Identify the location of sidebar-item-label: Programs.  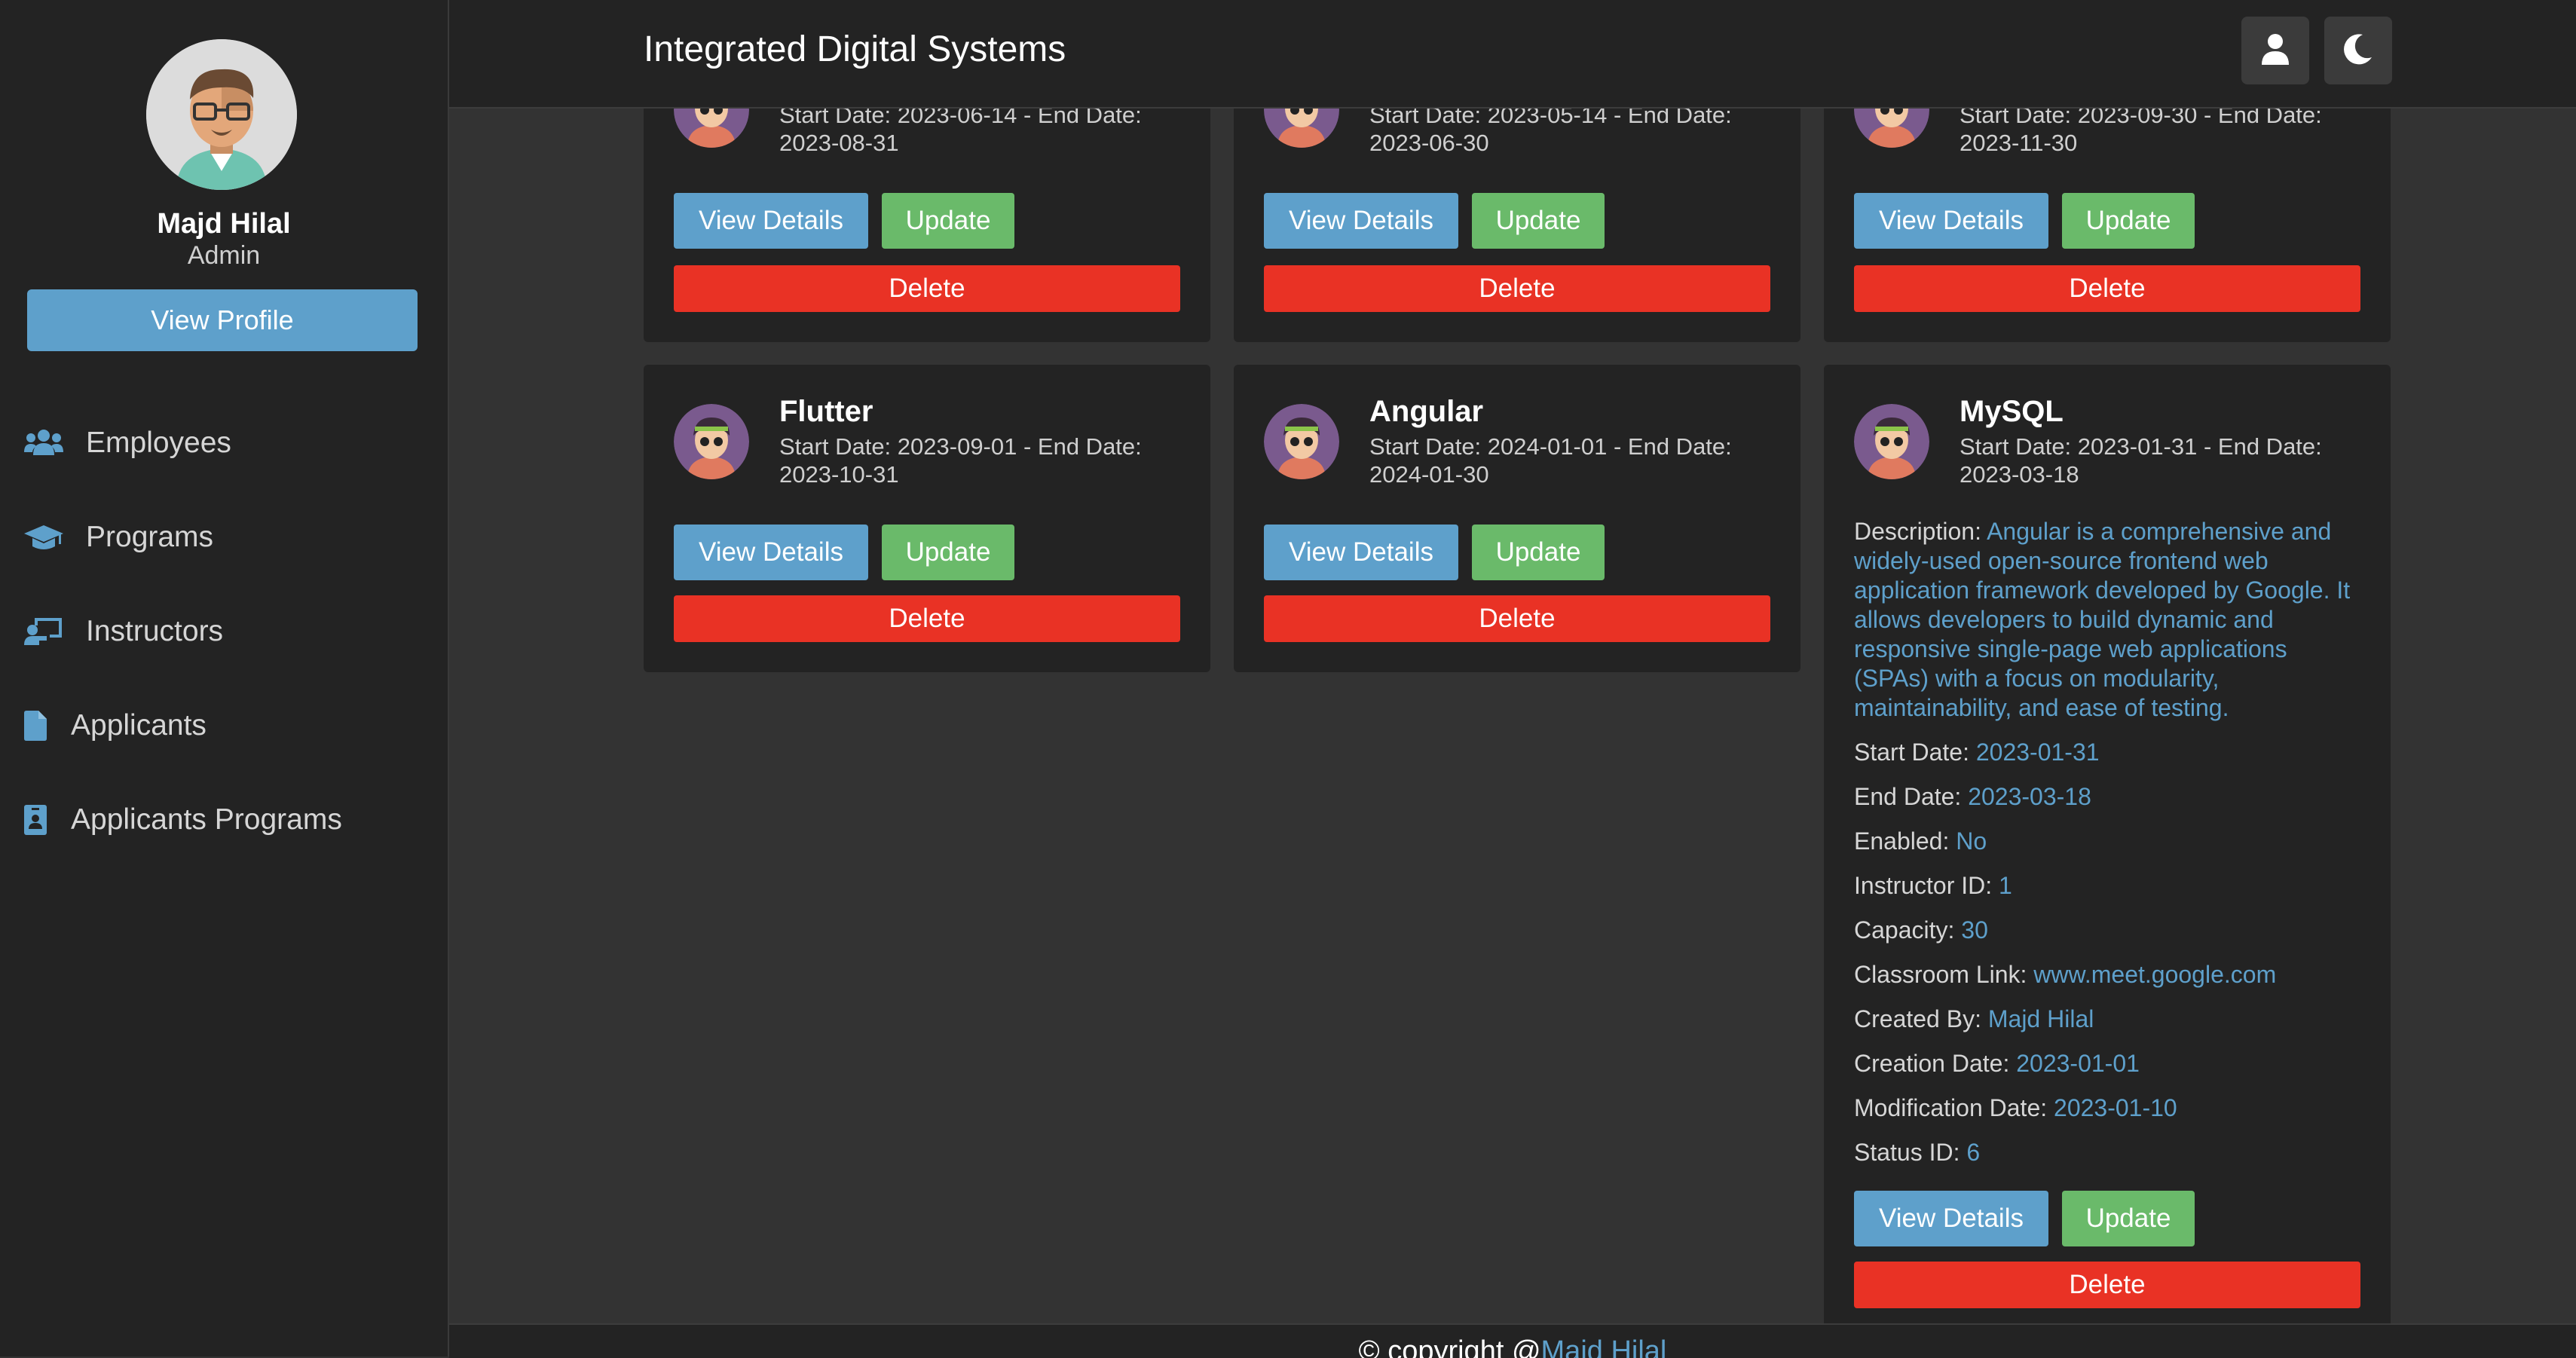
(150, 537).